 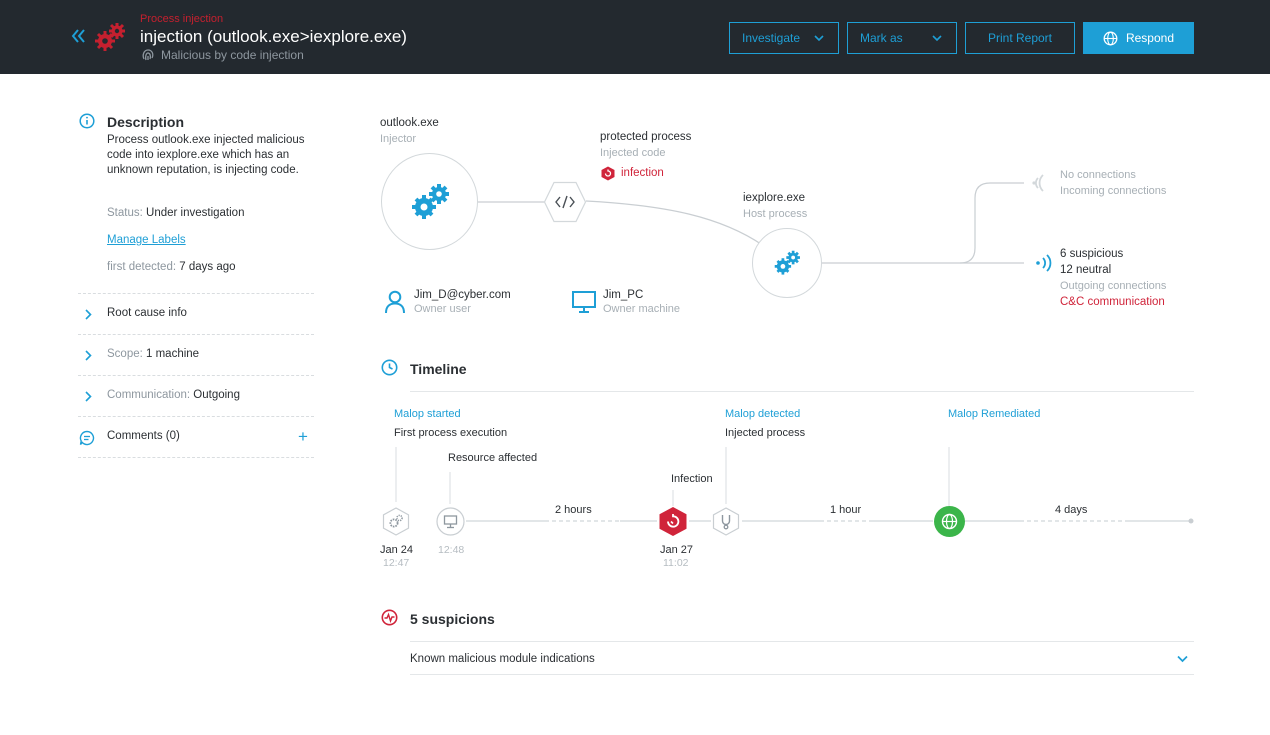 I want to click on detection-event-icon, so click(x=726, y=521).